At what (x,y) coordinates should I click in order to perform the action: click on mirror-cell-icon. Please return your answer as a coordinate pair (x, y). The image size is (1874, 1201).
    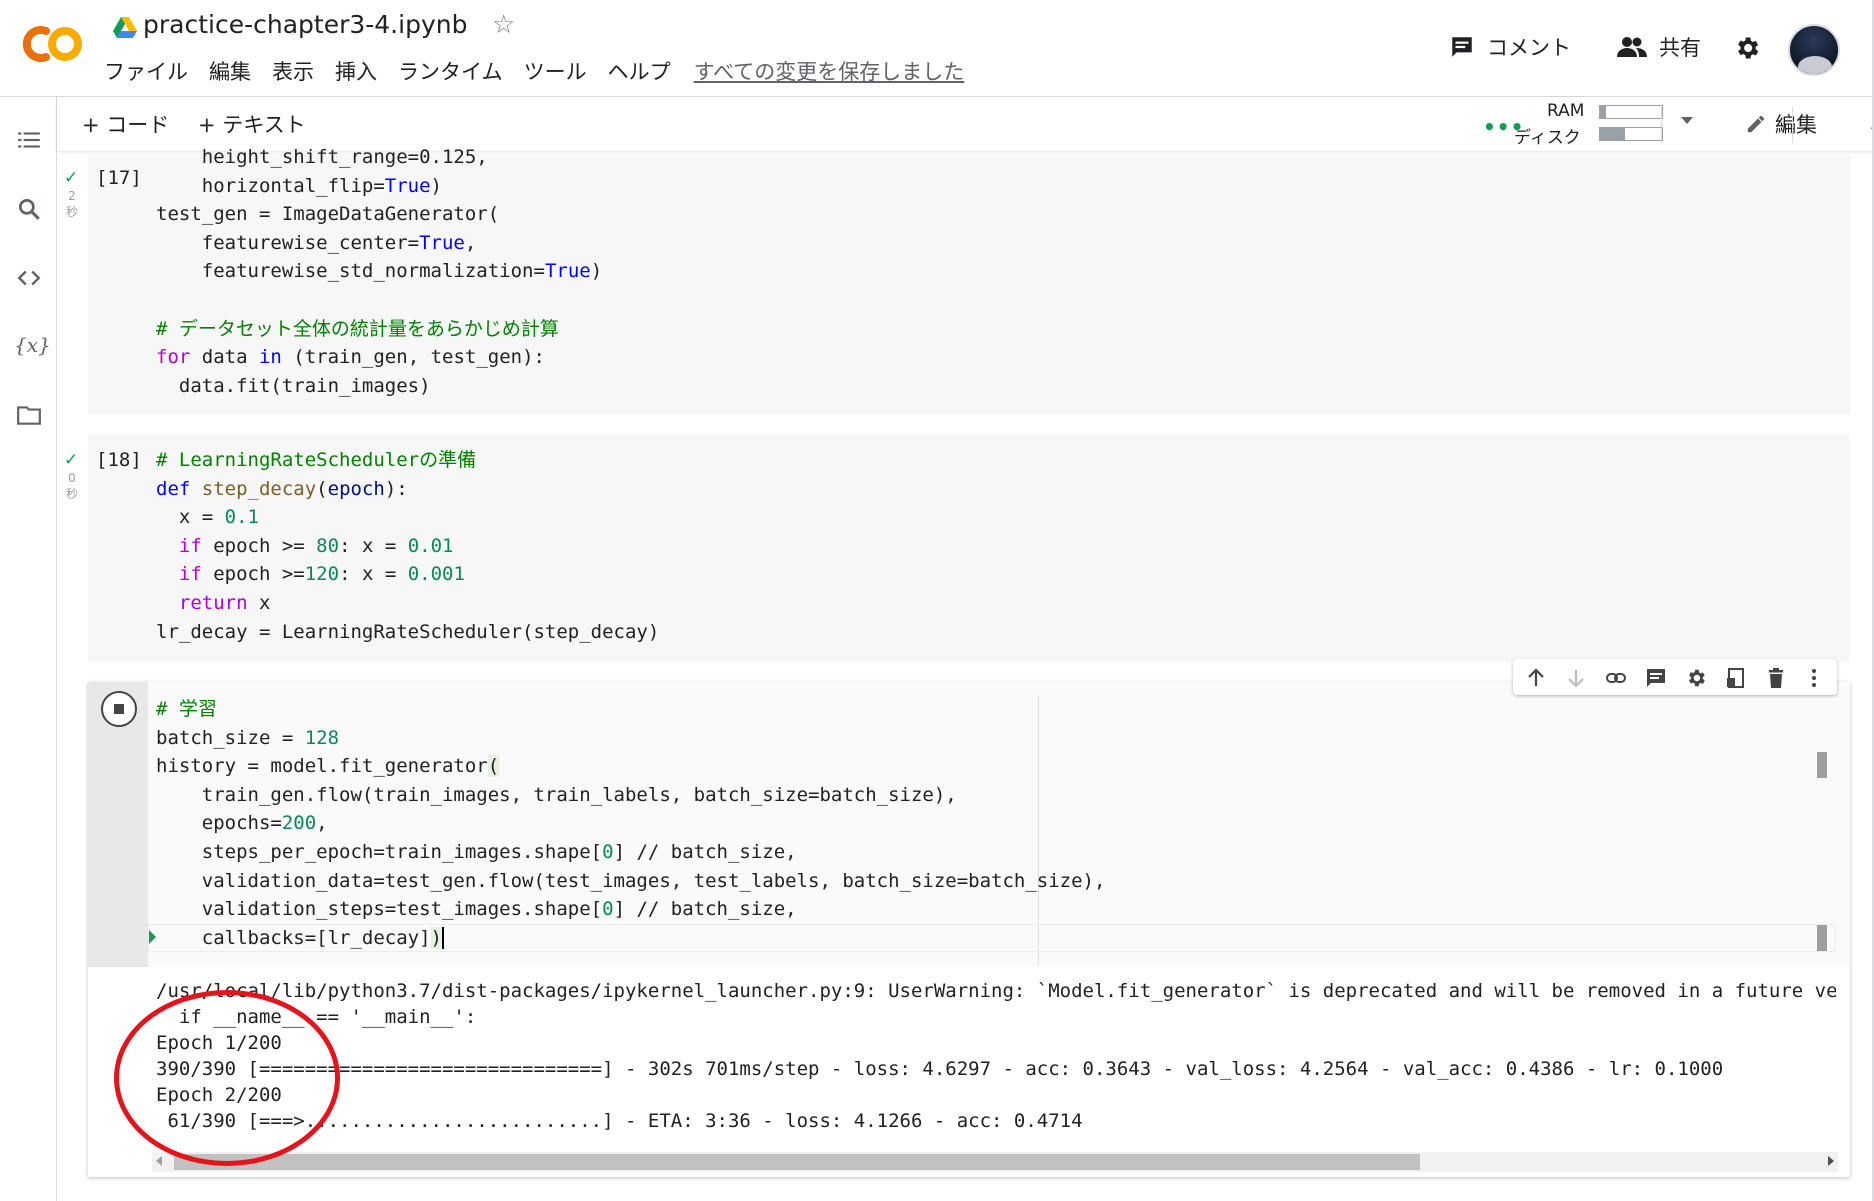
    Looking at the image, I should click on (1736, 678).